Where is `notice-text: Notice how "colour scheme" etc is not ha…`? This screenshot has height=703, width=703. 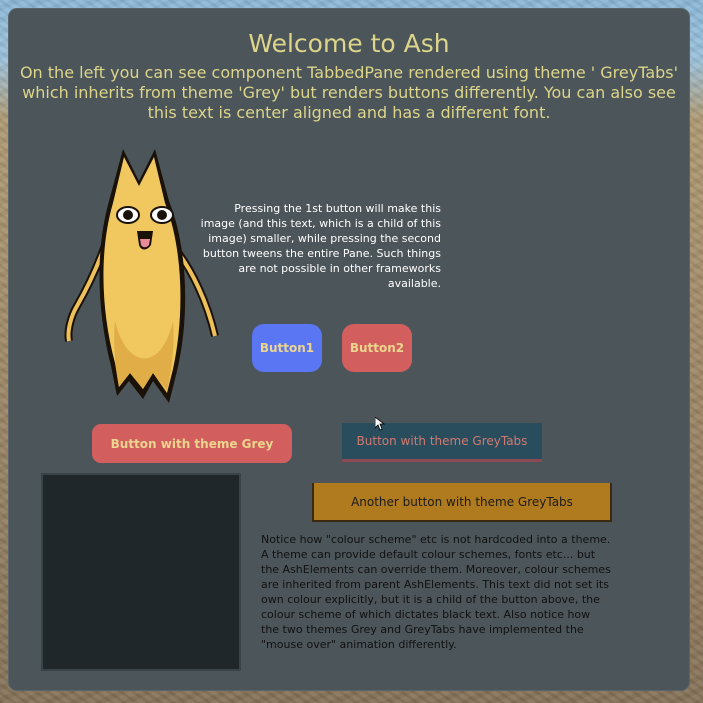
notice-text: Notice how "colour scheme" etc is not ha… is located at coordinates (436, 592).